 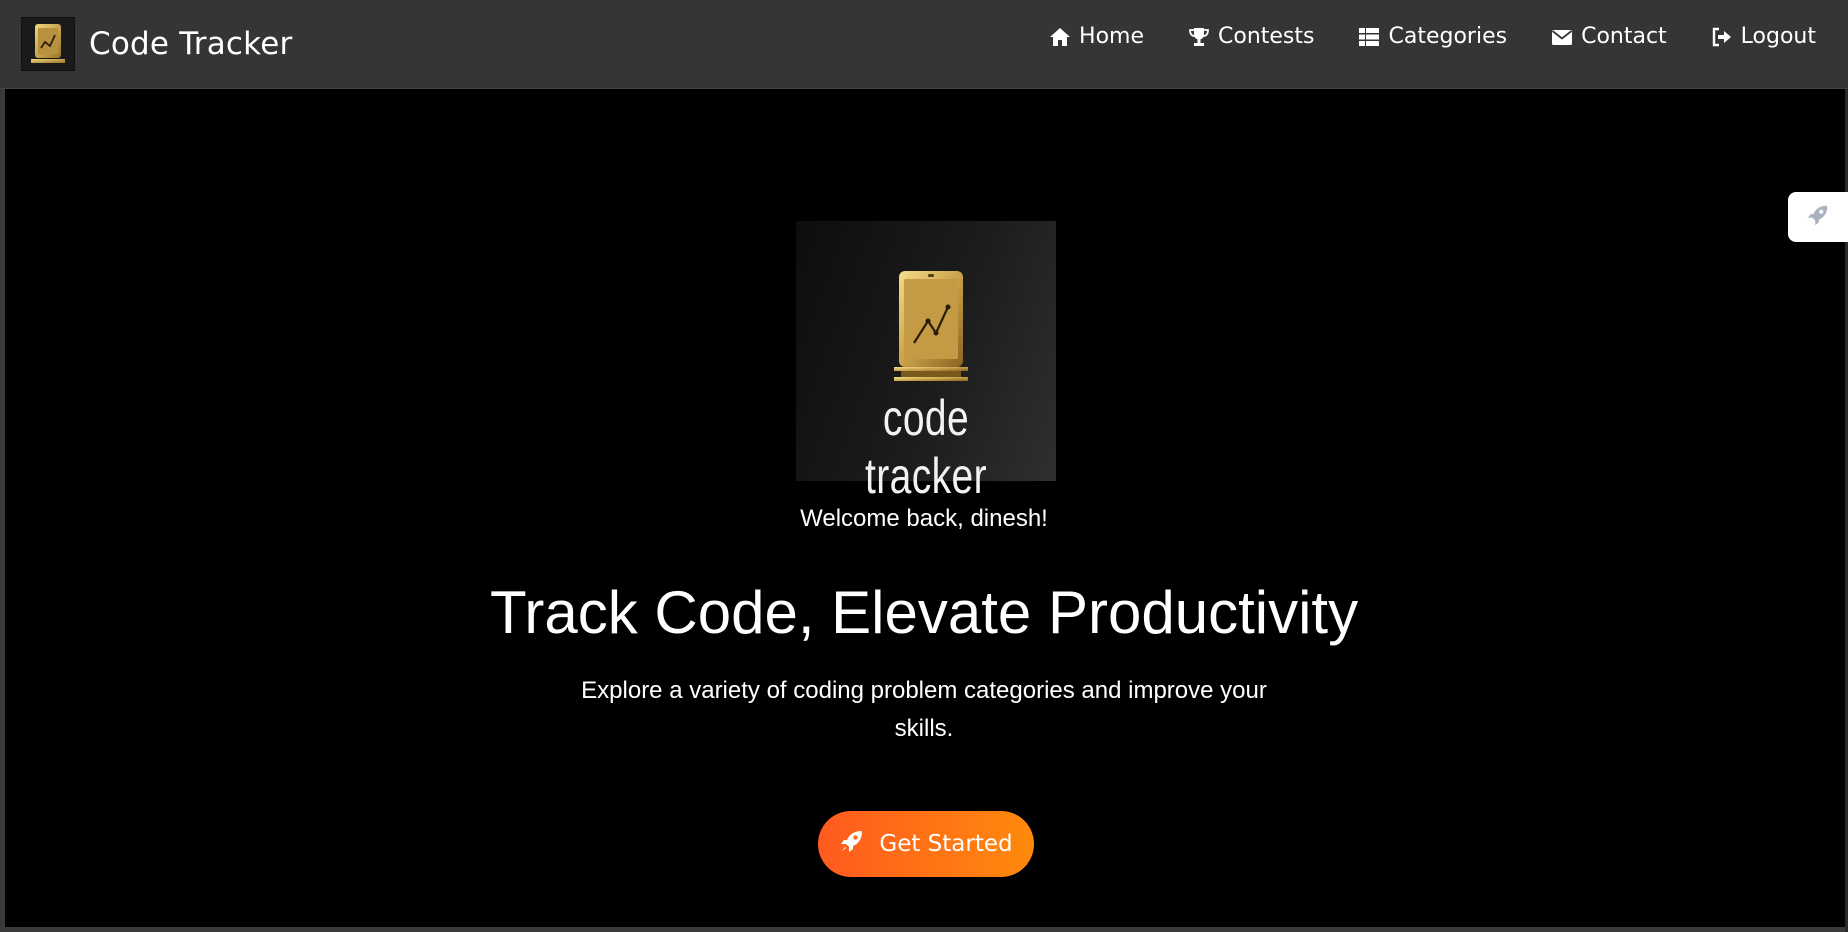 I want to click on side-rocket-tab, so click(x=1818, y=217).